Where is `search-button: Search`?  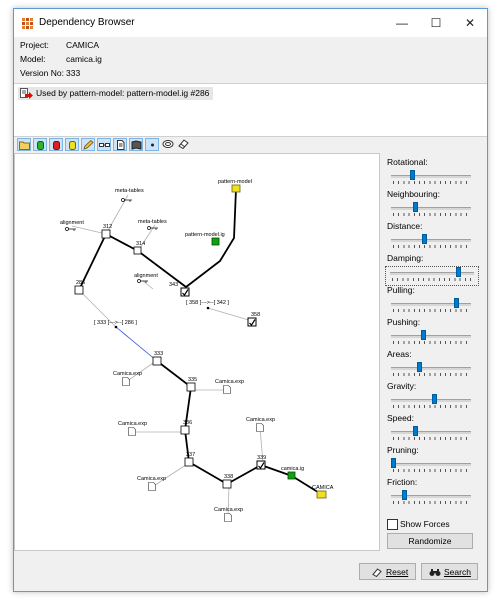 search-button: Search is located at coordinates (449, 571).